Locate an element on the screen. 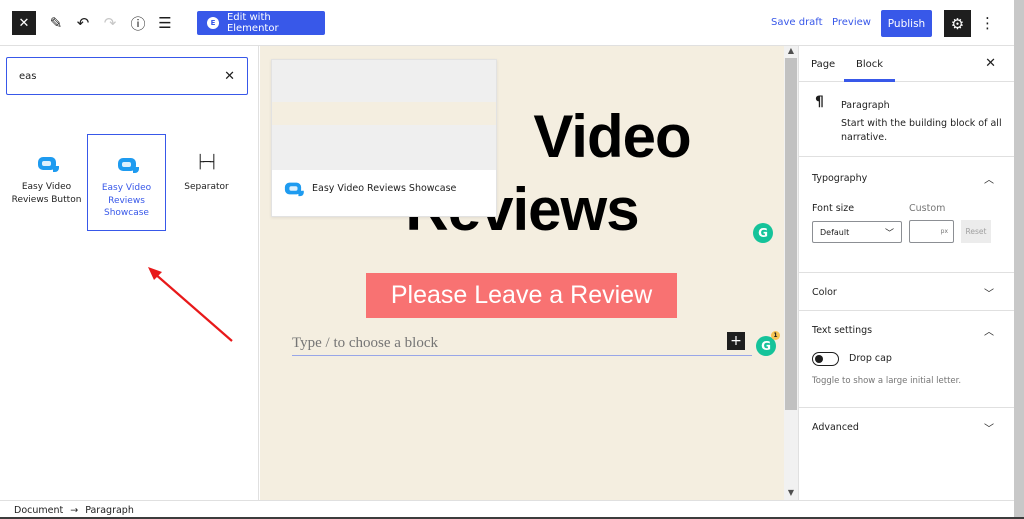  more-vertical-icon: ⋮ is located at coordinates (987, 23).